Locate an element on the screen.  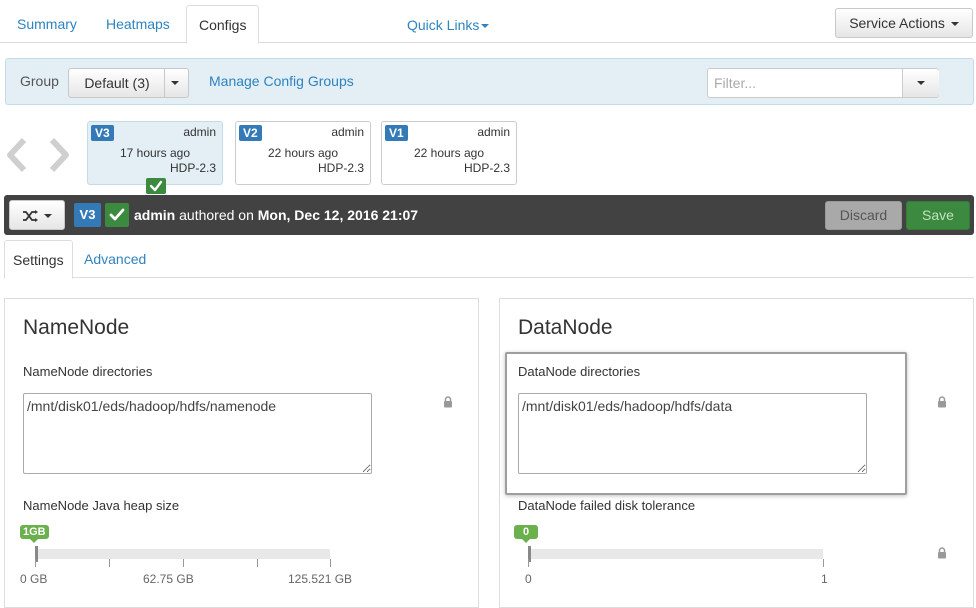
namenode-heap-label: NameNode Java heap size is located at coordinates (101, 505).